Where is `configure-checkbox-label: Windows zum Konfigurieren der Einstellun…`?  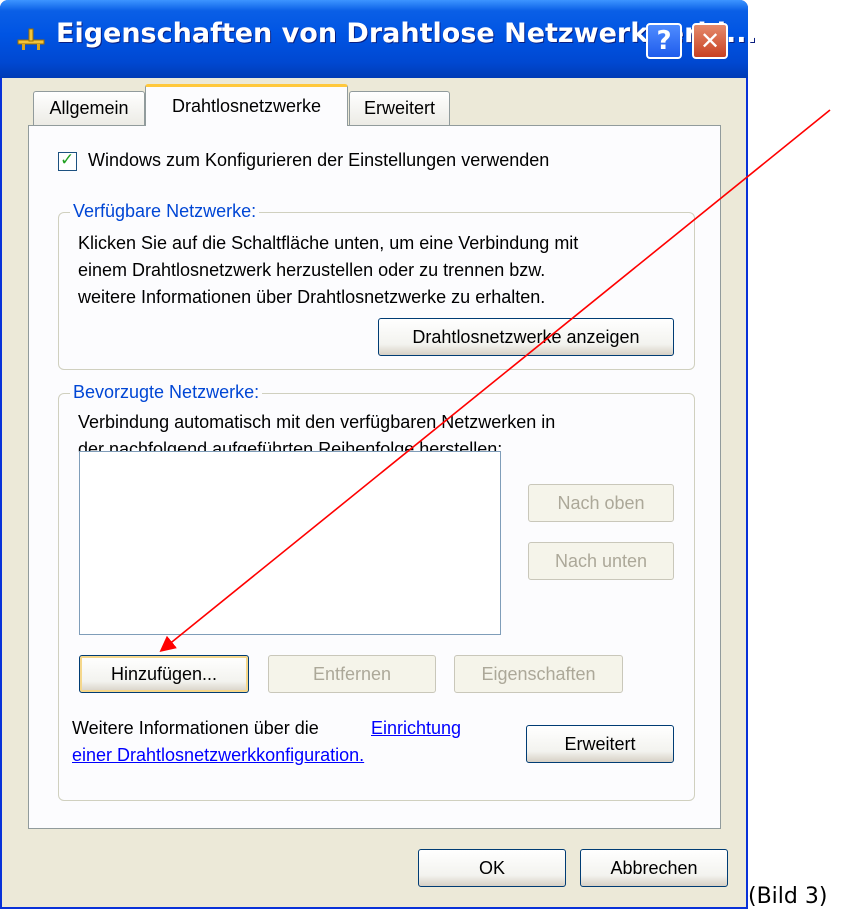 configure-checkbox-label: Windows zum Konfigurieren der Einstellun… is located at coordinates (318, 160).